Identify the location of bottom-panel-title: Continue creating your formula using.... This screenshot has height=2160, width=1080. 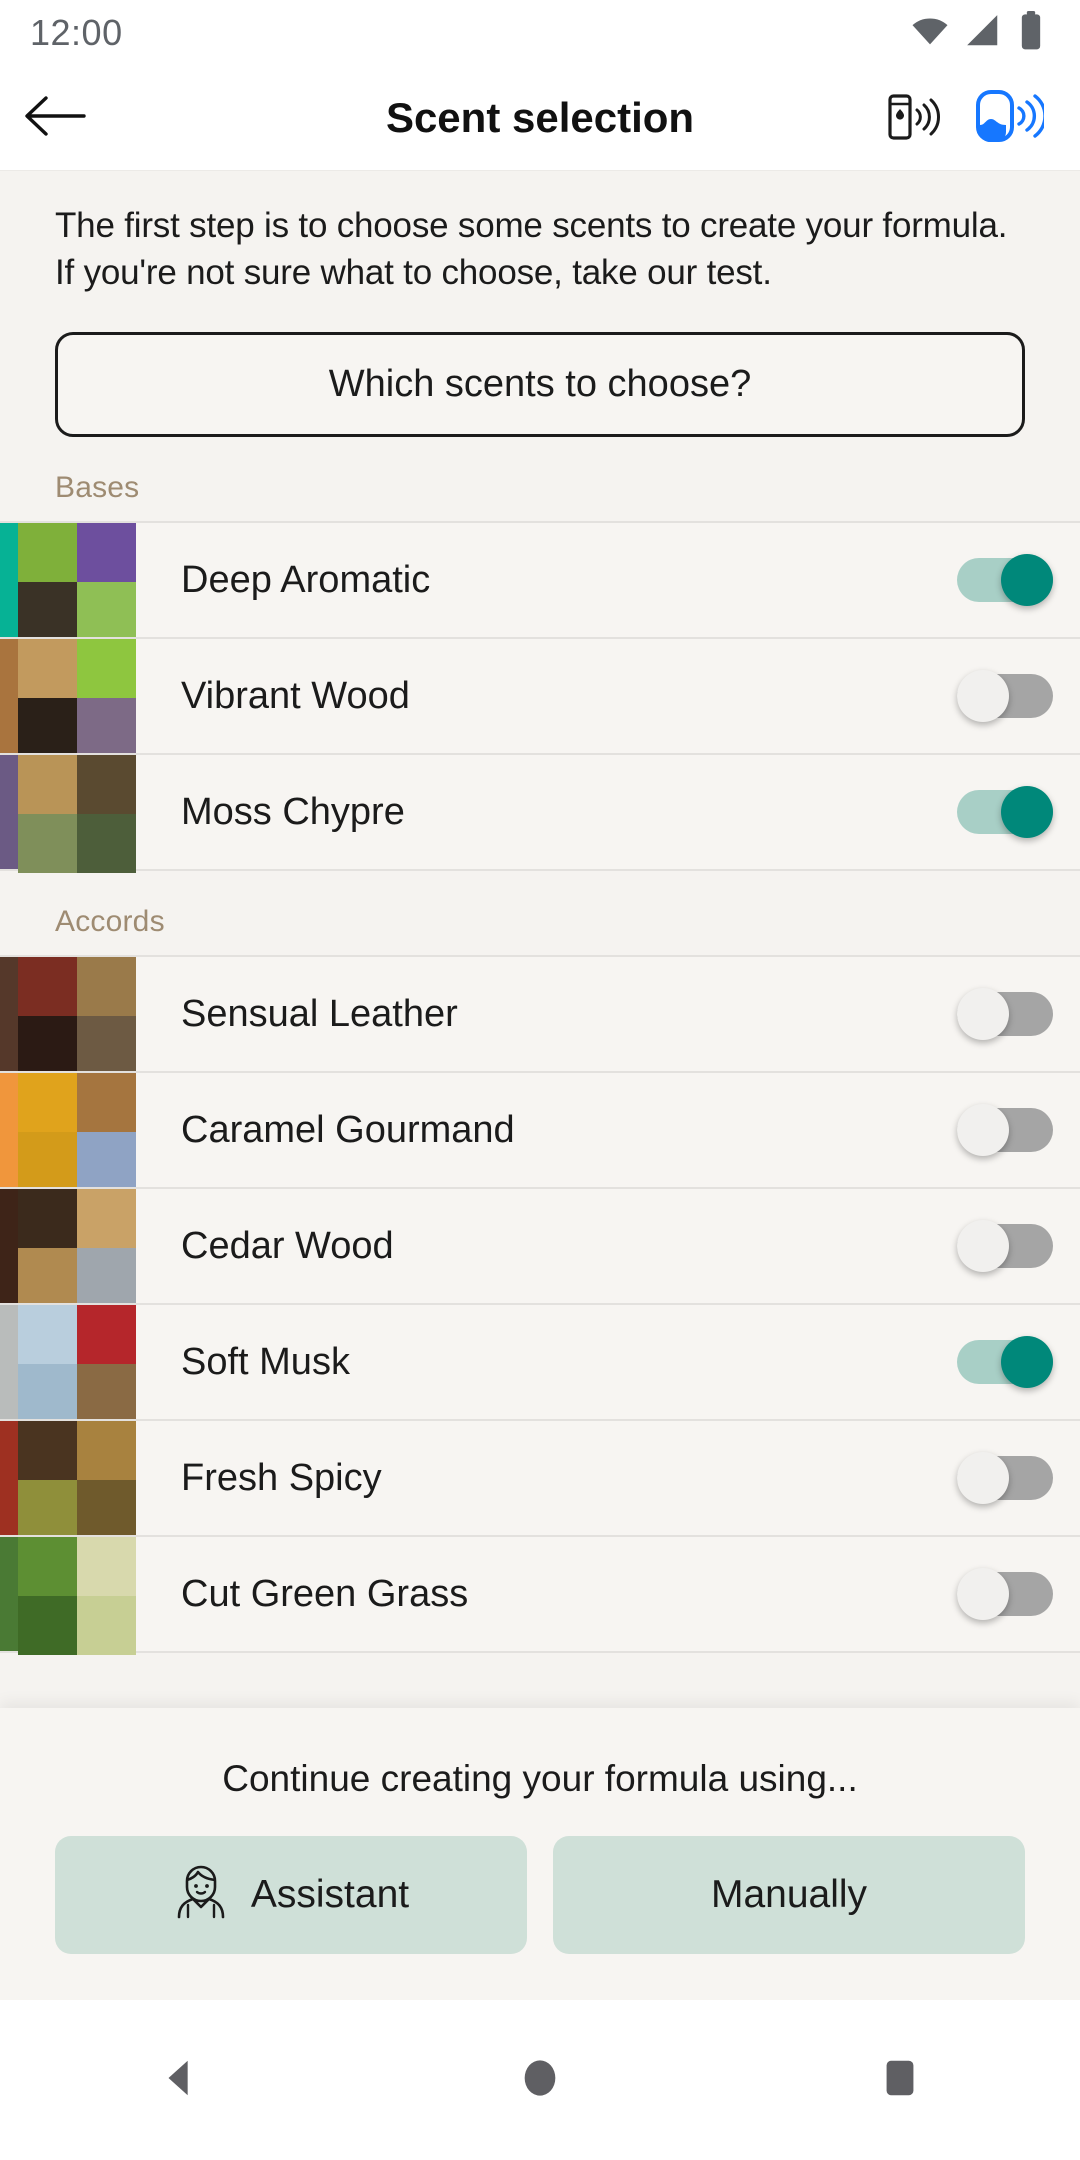
(540, 1778).